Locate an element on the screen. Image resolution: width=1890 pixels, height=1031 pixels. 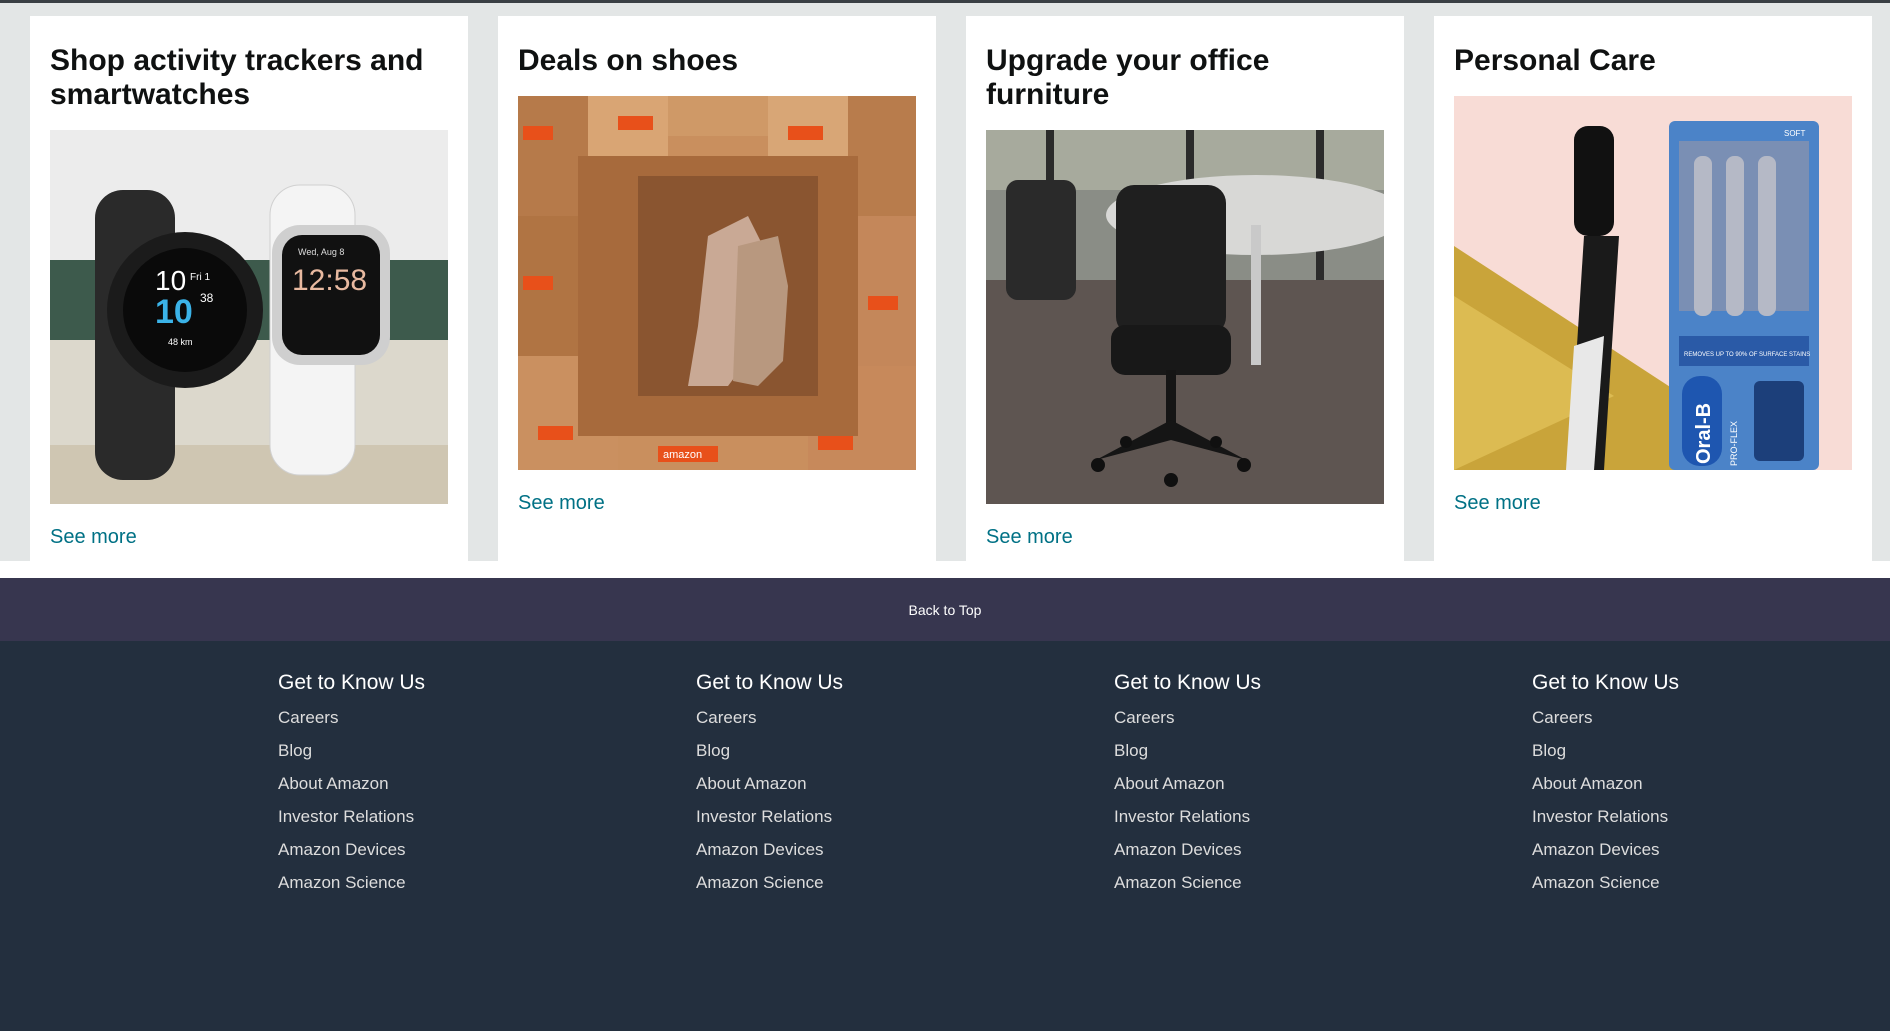
card-title: Personal Care is located at coordinates (1555, 60).